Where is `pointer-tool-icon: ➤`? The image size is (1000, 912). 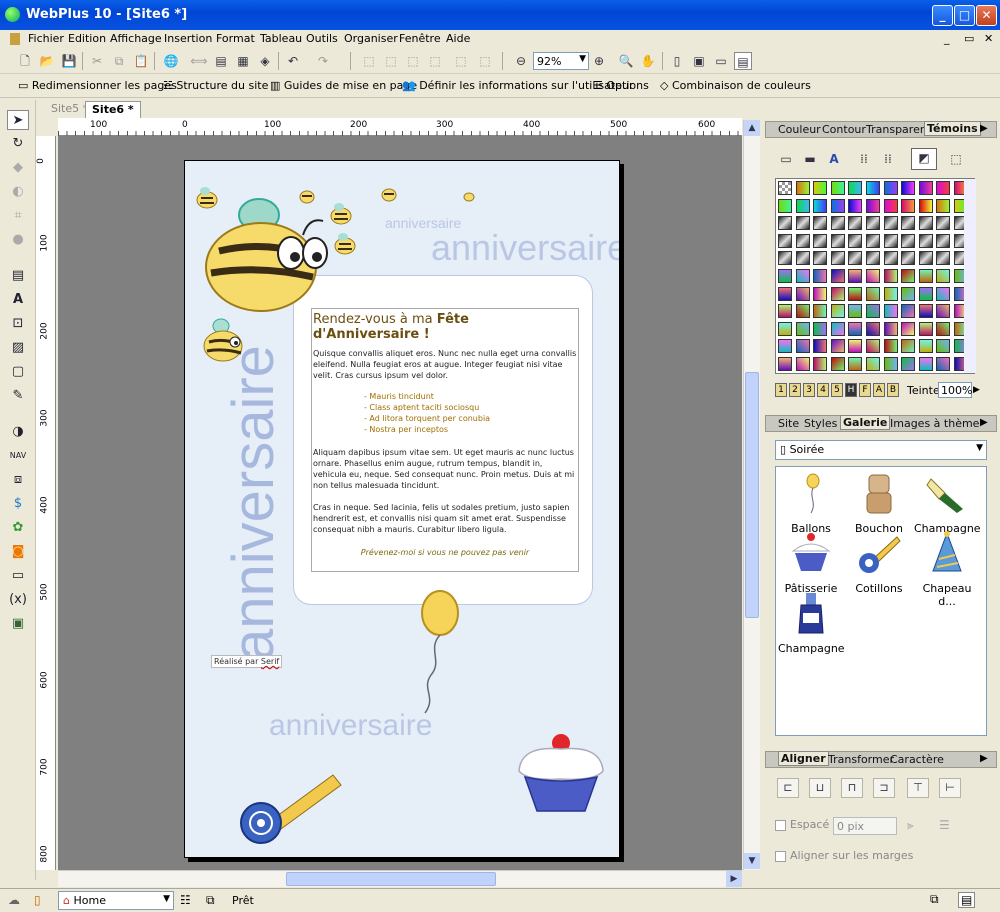
pointer-tool-icon: ➤ is located at coordinates (18, 120).